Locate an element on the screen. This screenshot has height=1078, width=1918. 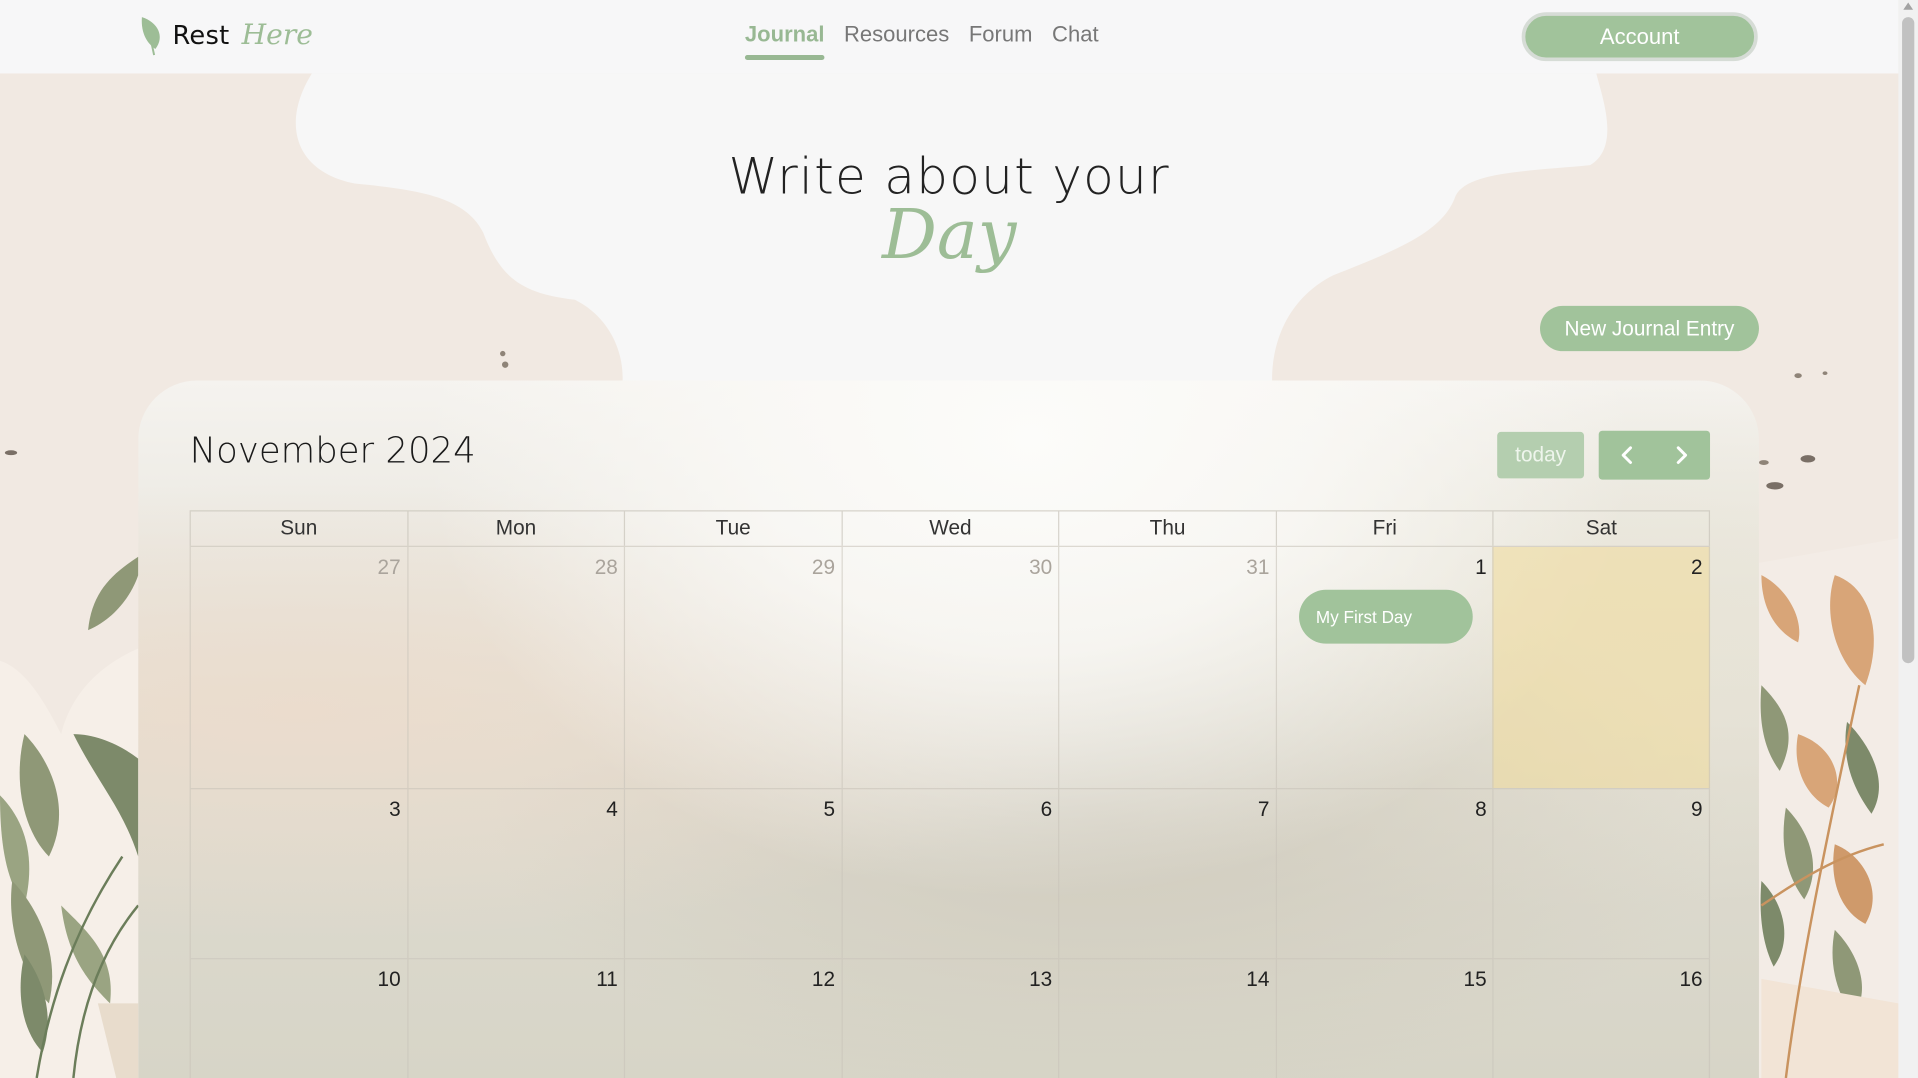
nav-link-resources: Resources is located at coordinates (896, 39).